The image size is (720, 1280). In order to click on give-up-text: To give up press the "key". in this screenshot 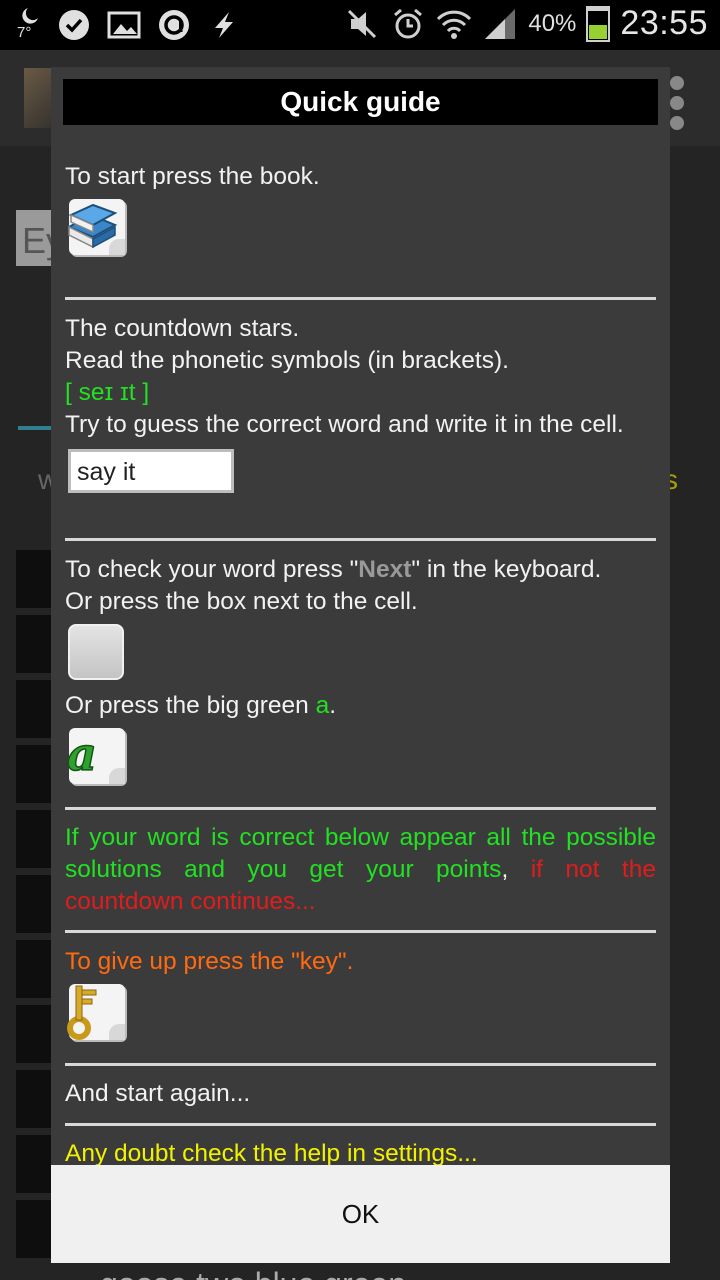, I will do `click(209, 961)`.